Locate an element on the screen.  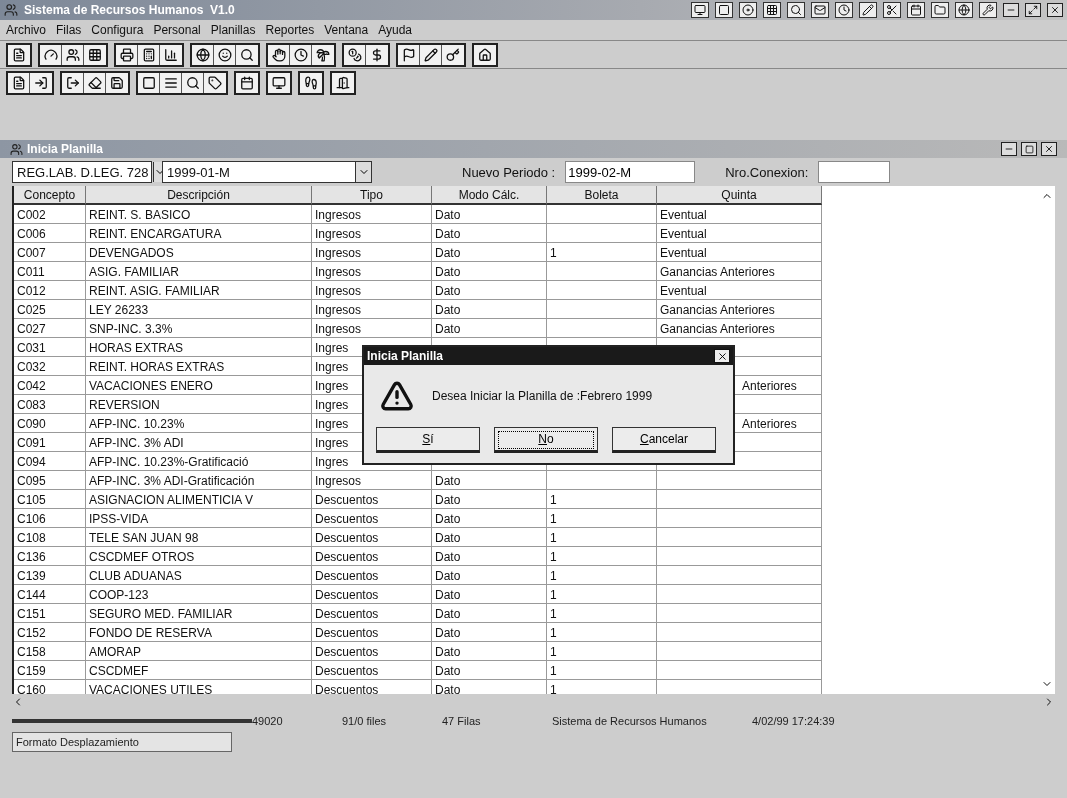
table-cell: C091 is located at coordinates (31, 442).